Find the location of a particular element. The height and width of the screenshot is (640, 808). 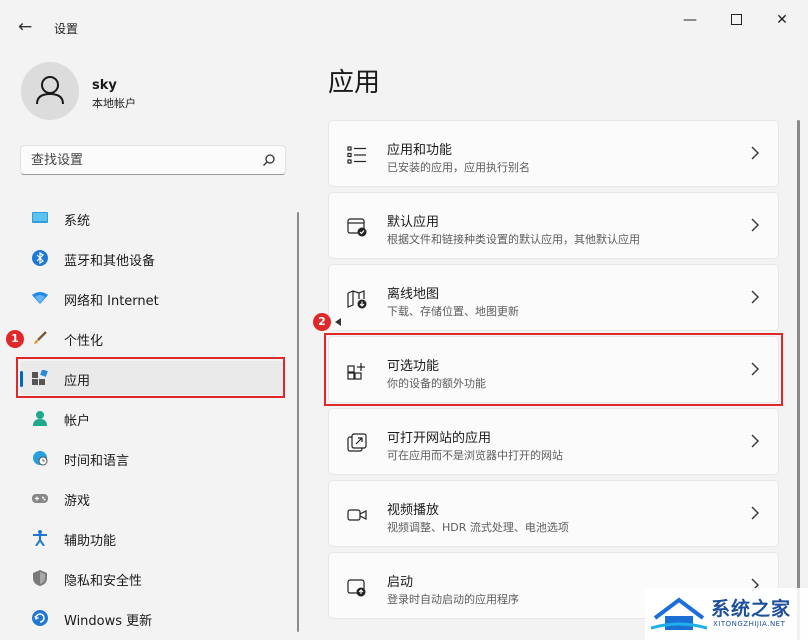

sidebar-item-privacy: 隐私和安全性 is located at coordinates (152, 578).